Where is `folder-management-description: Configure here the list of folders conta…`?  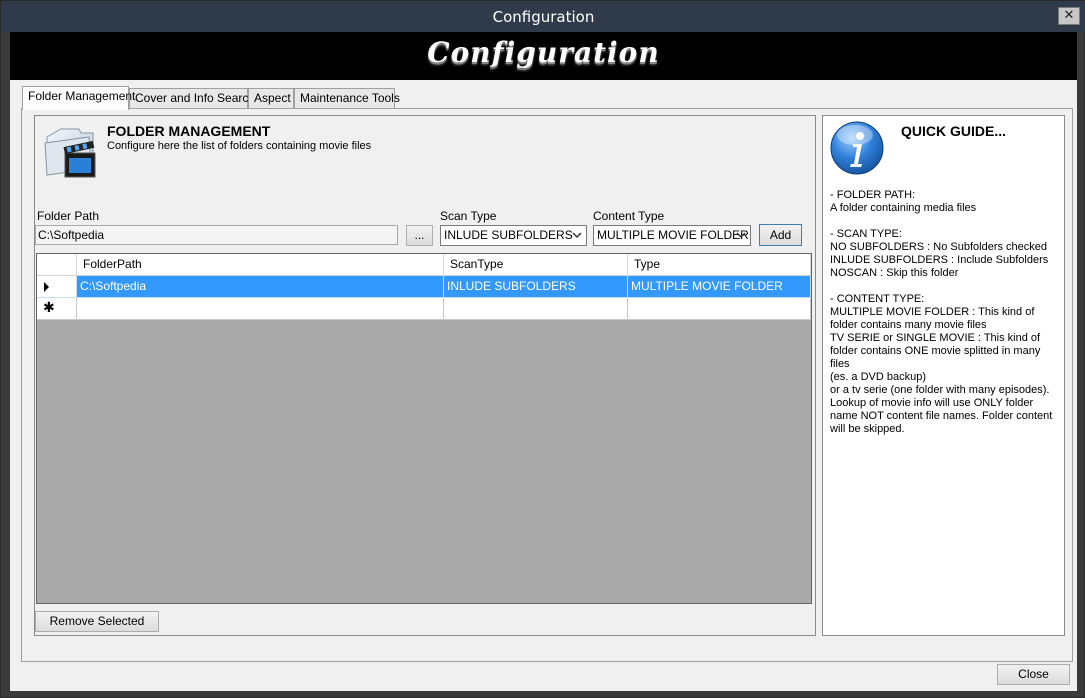 folder-management-description: Configure here the list of folders conta… is located at coordinates (239, 146).